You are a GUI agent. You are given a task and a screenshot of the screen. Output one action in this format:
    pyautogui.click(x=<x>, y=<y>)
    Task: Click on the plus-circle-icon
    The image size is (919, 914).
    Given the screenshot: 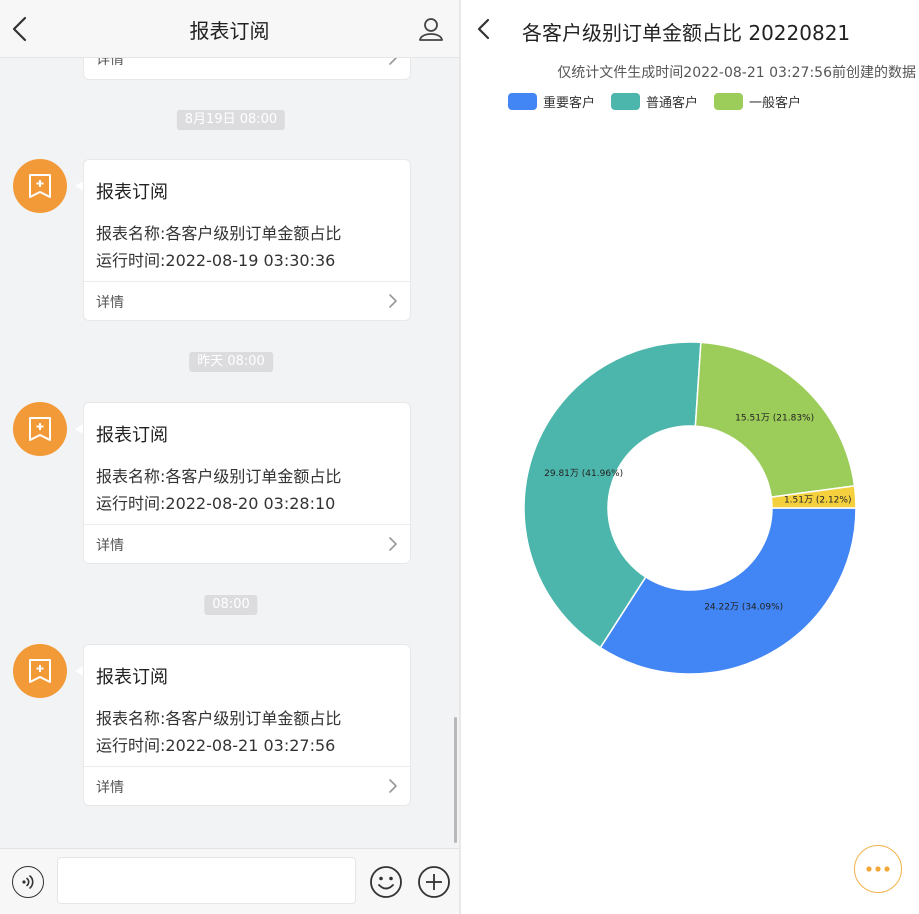 What is the action you would take?
    pyautogui.click(x=434, y=882)
    